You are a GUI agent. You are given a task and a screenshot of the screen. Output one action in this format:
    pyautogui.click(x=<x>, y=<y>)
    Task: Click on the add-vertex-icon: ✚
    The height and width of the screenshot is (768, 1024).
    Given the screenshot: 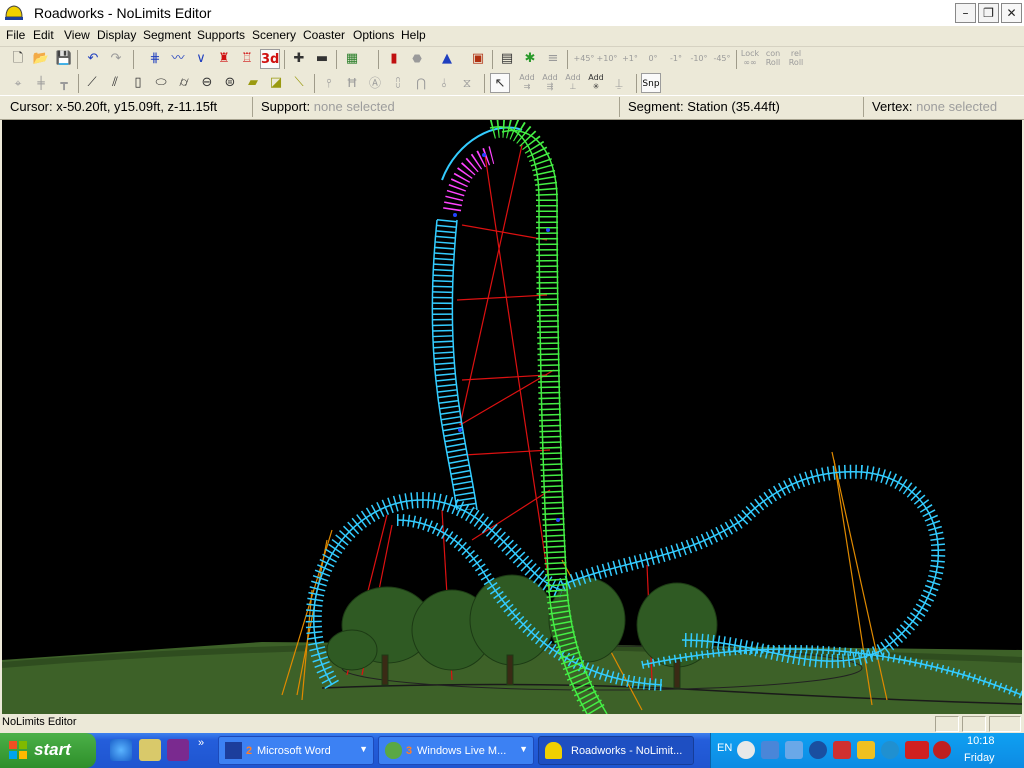 What is the action you would take?
    pyautogui.click(x=299, y=59)
    